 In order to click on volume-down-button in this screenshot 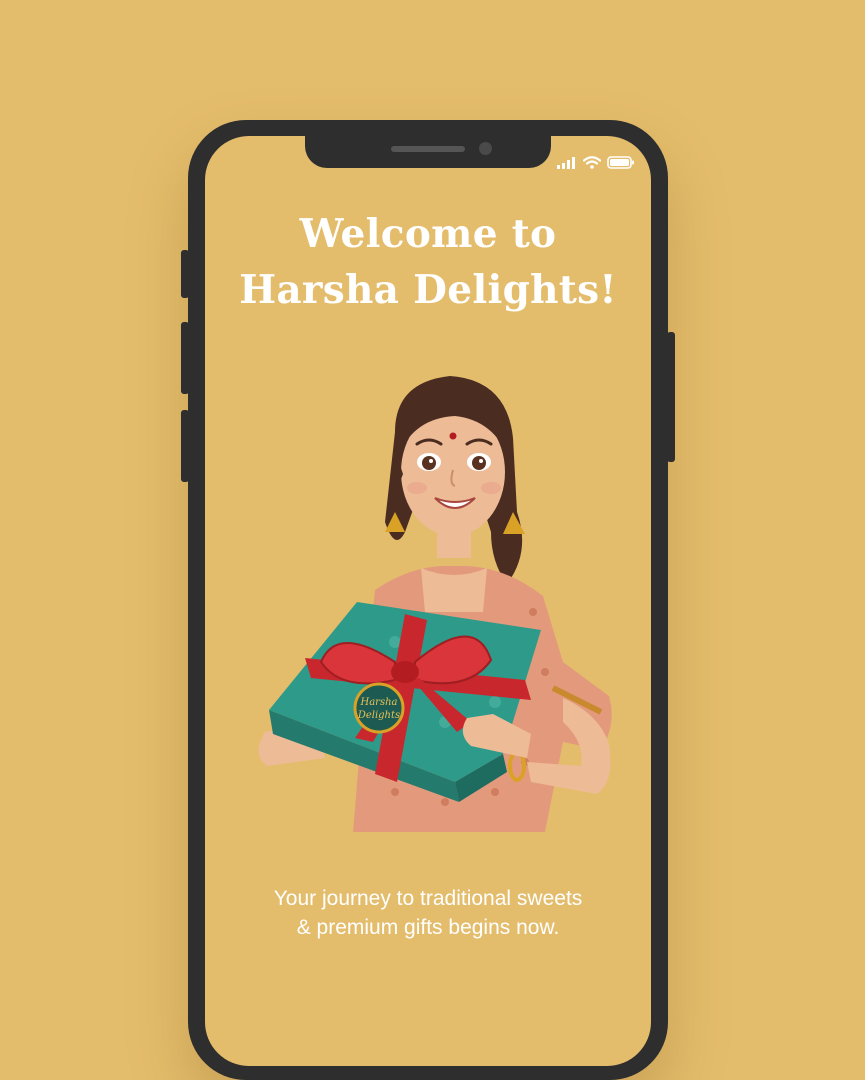, I will do `click(185, 446)`.